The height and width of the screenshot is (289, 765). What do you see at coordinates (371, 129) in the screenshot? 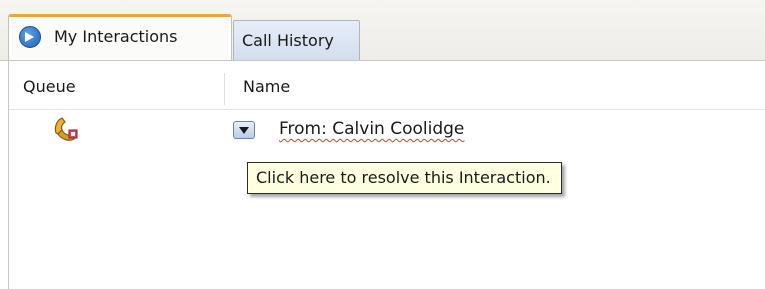
I see `interaction-name: From: Calvin Coolidge` at bounding box center [371, 129].